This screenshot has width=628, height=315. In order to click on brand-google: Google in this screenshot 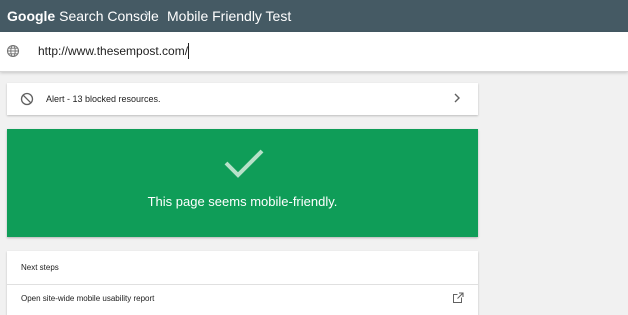, I will do `click(31, 16)`.